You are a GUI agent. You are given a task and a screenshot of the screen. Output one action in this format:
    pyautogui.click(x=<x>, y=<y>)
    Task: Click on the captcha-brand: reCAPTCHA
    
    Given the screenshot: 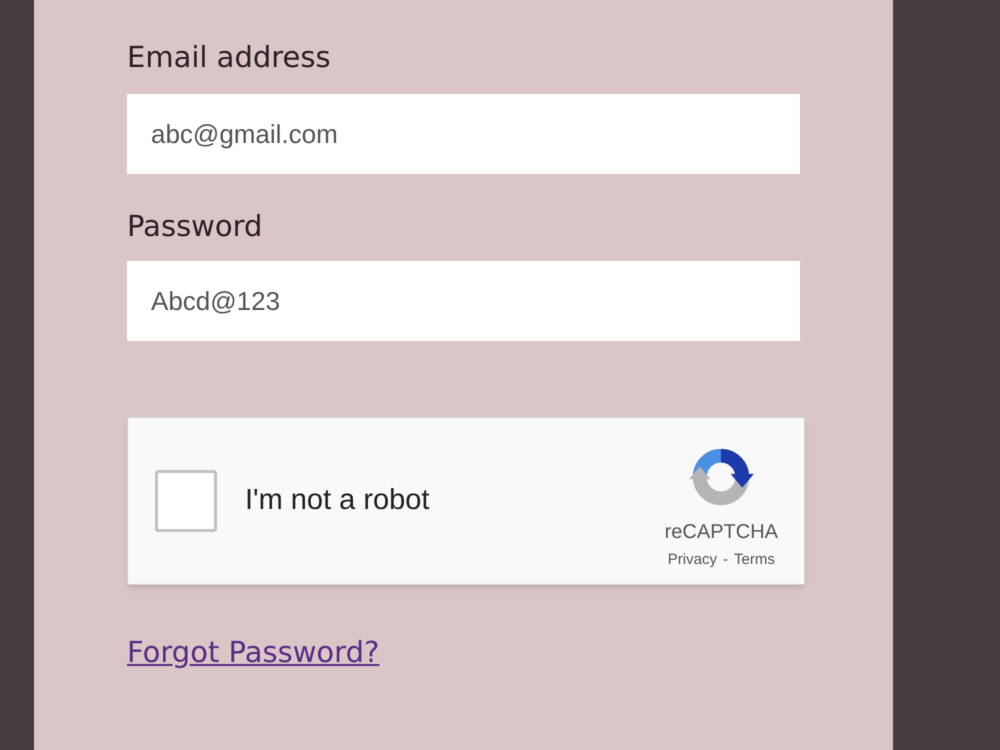 What is the action you would take?
    pyautogui.click(x=721, y=532)
    